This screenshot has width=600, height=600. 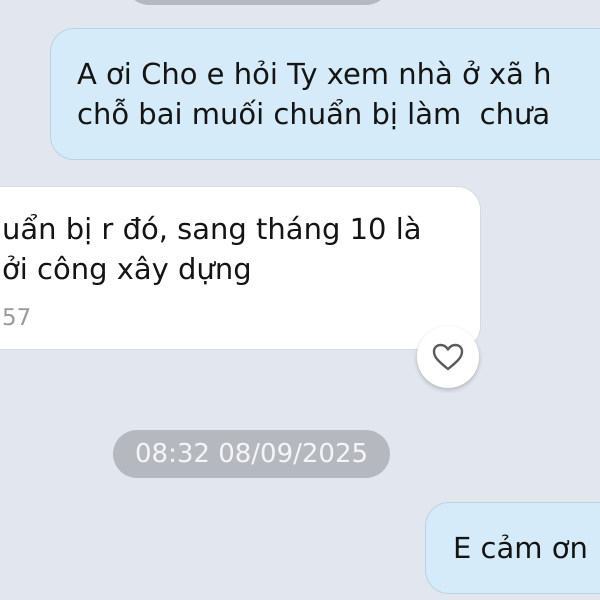 What do you see at coordinates (212, 249) in the screenshot?
I see `message-text: uẩn bị r đó, sang tháng 10 là ởi công xây dựng` at bounding box center [212, 249].